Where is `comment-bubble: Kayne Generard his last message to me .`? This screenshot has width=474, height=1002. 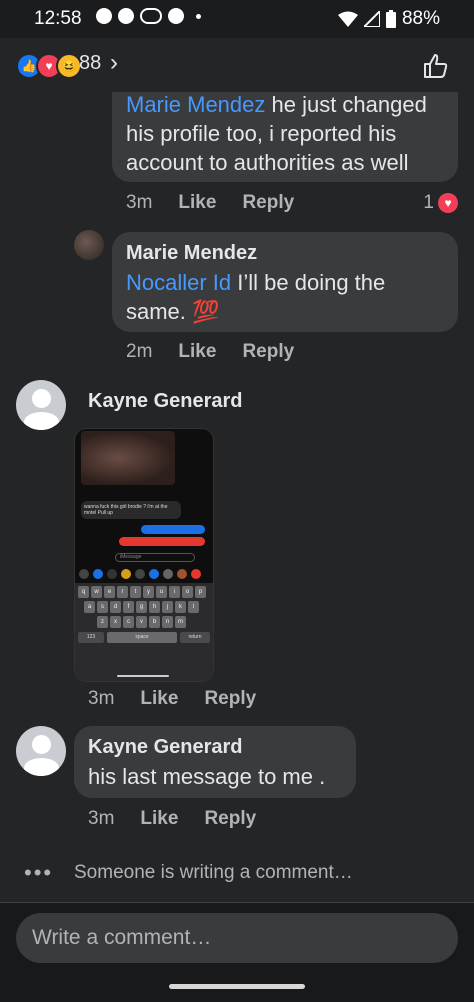
comment-bubble: Kayne Generard his last message to me . is located at coordinates (215, 762).